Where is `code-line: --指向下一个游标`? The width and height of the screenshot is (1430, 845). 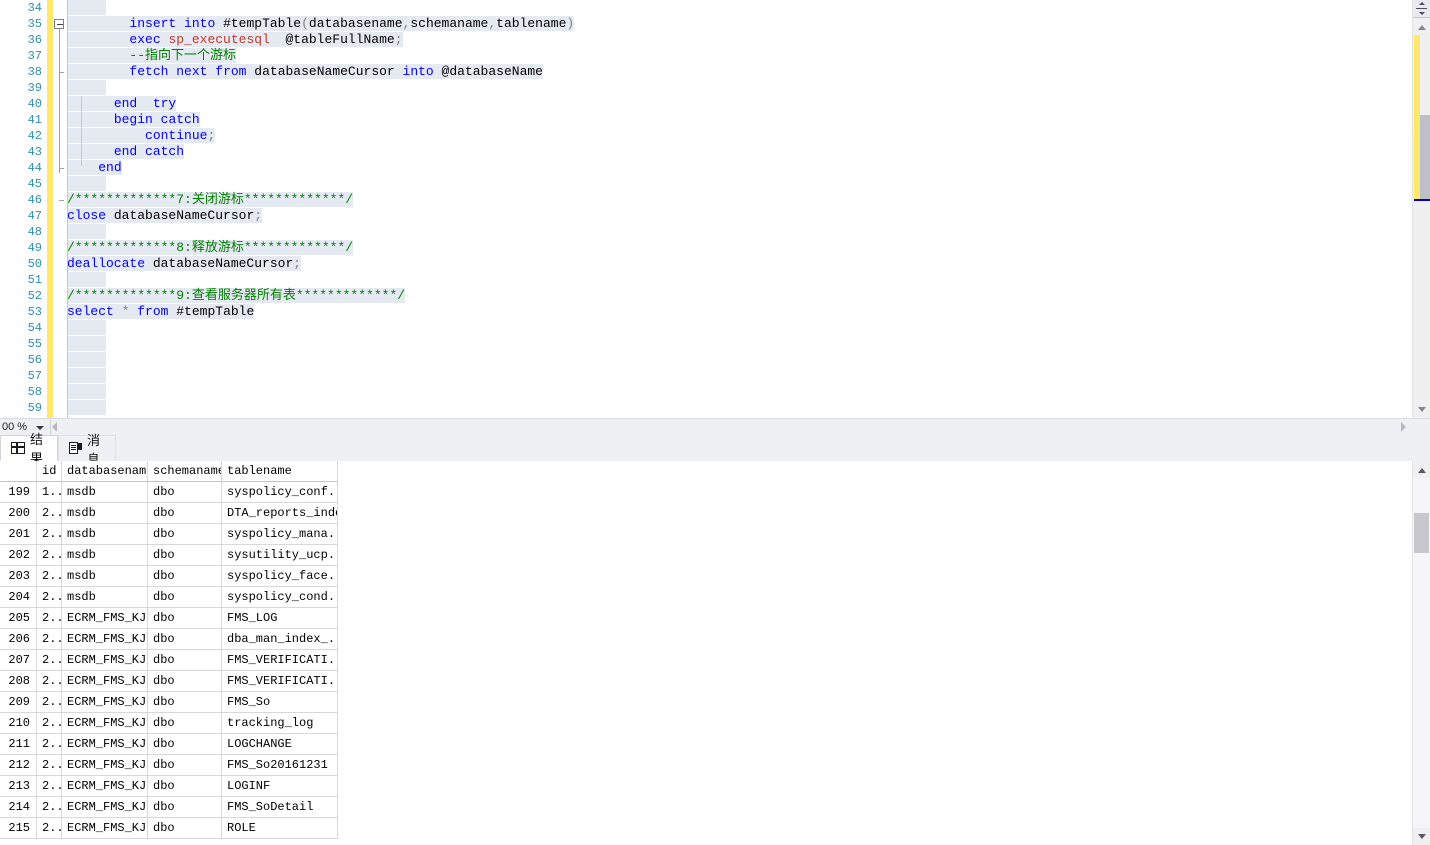
code-line: --指向下一个游标 is located at coordinates (152, 56).